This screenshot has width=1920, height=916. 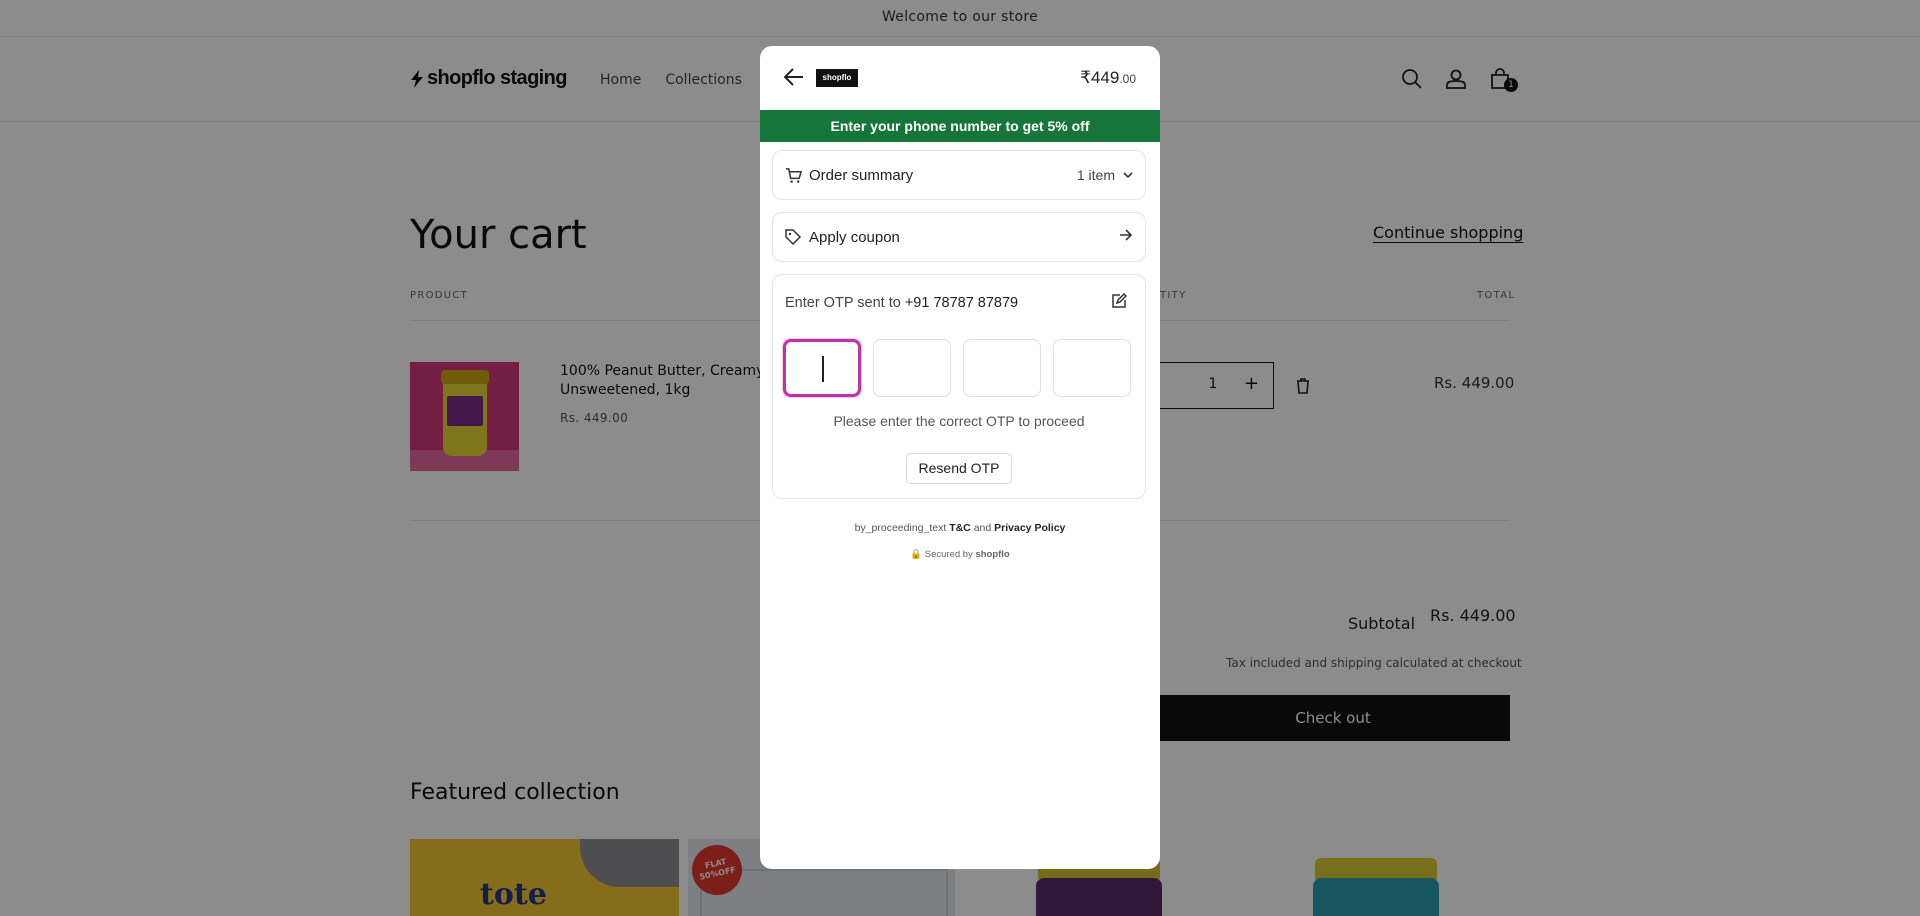 What do you see at coordinates (916, 554) in the screenshot?
I see `lock-icon: 🔒` at bounding box center [916, 554].